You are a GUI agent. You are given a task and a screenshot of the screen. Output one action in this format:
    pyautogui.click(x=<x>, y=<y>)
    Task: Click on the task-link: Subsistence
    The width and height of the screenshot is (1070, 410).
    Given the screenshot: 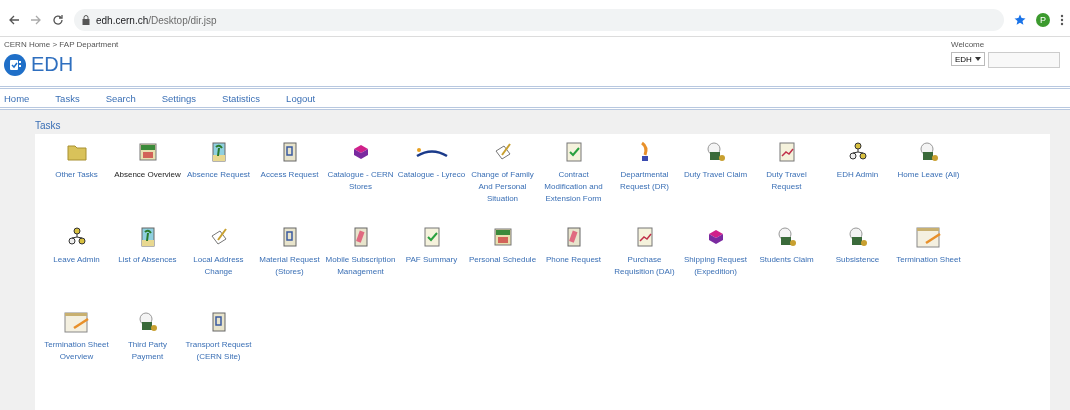 What is the action you would take?
    pyautogui.click(x=857, y=260)
    